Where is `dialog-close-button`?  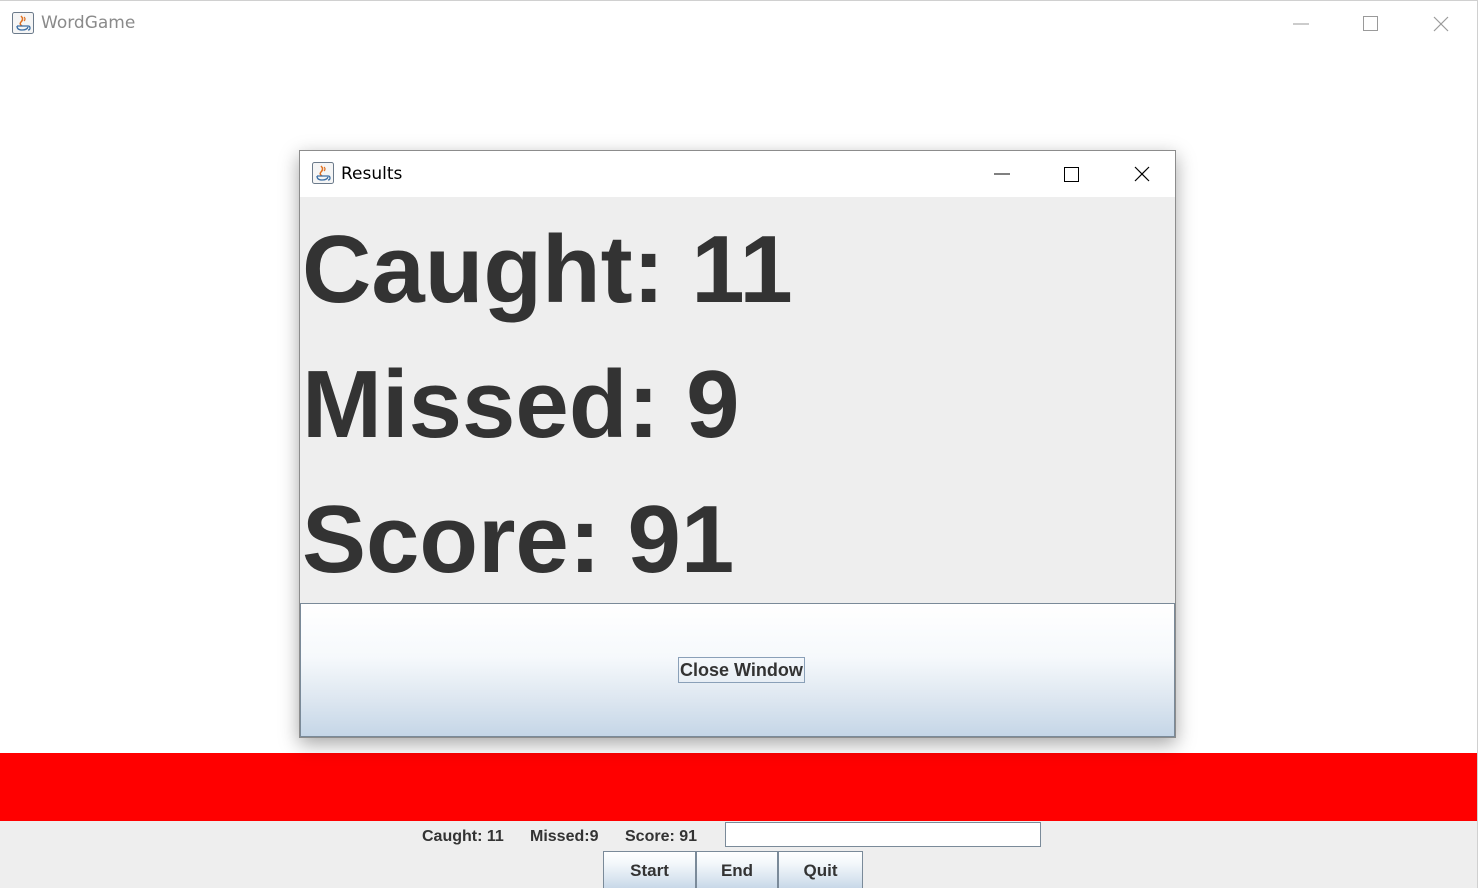
dialog-close-button is located at coordinates (1141, 174).